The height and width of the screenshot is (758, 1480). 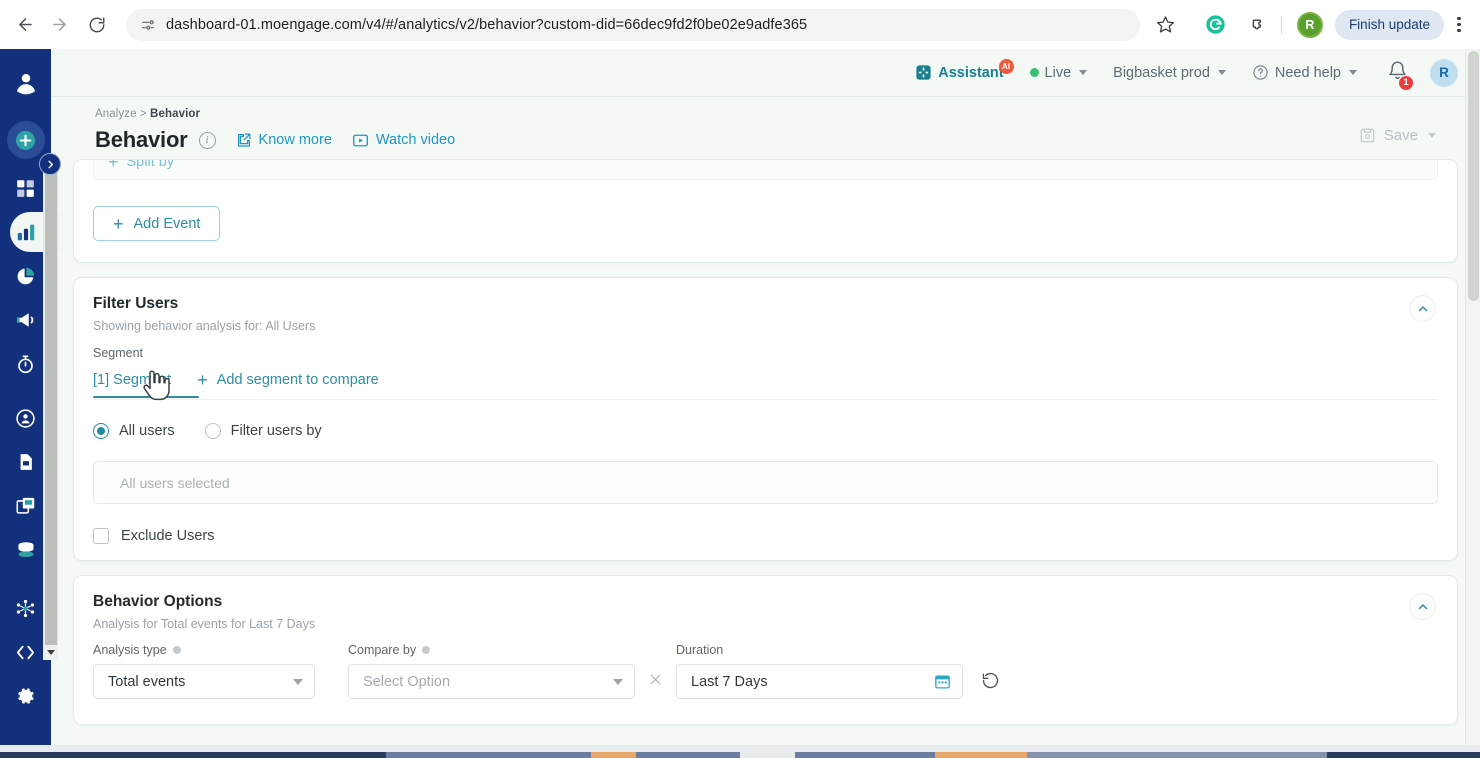 I want to click on question-circle-icon, so click(x=1260, y=72).